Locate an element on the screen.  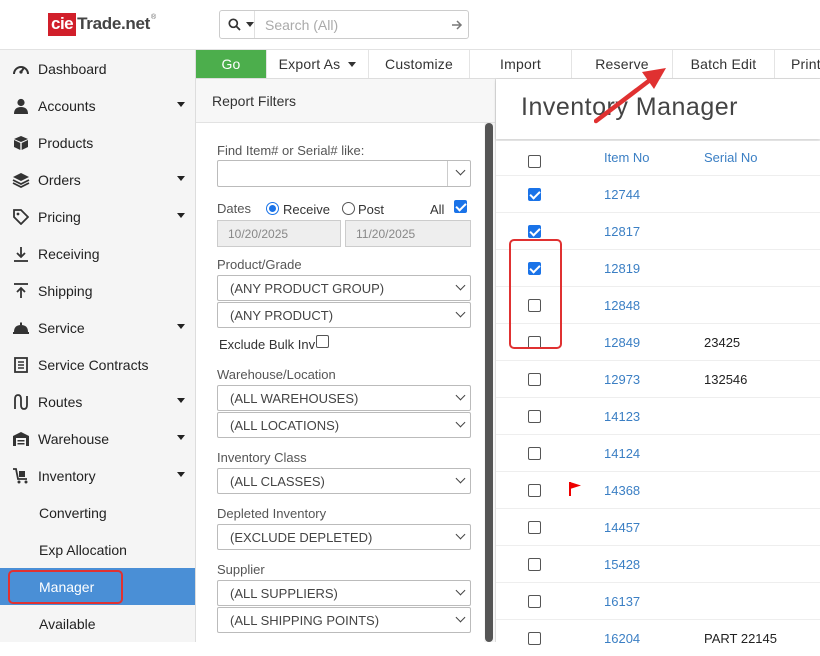
sidebar-item-accounts: Accounts is located at coordinates (97, 105).